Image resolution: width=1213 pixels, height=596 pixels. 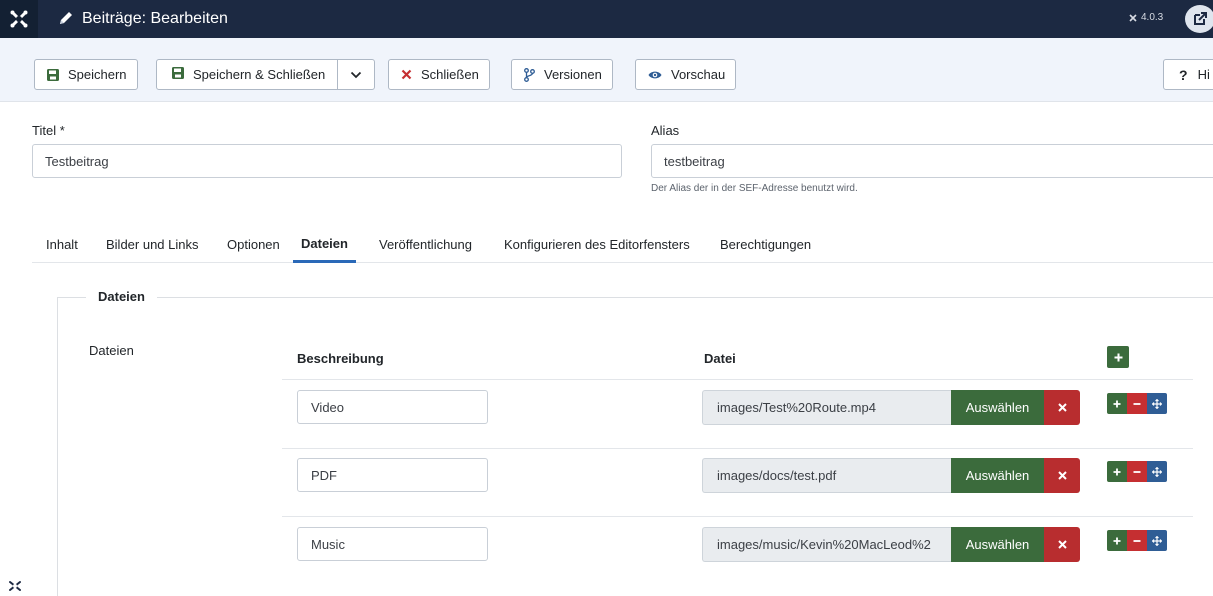 I want to click on page-title-wrap: Beiträge: Bearbeiten, so click(x=143, y=19).